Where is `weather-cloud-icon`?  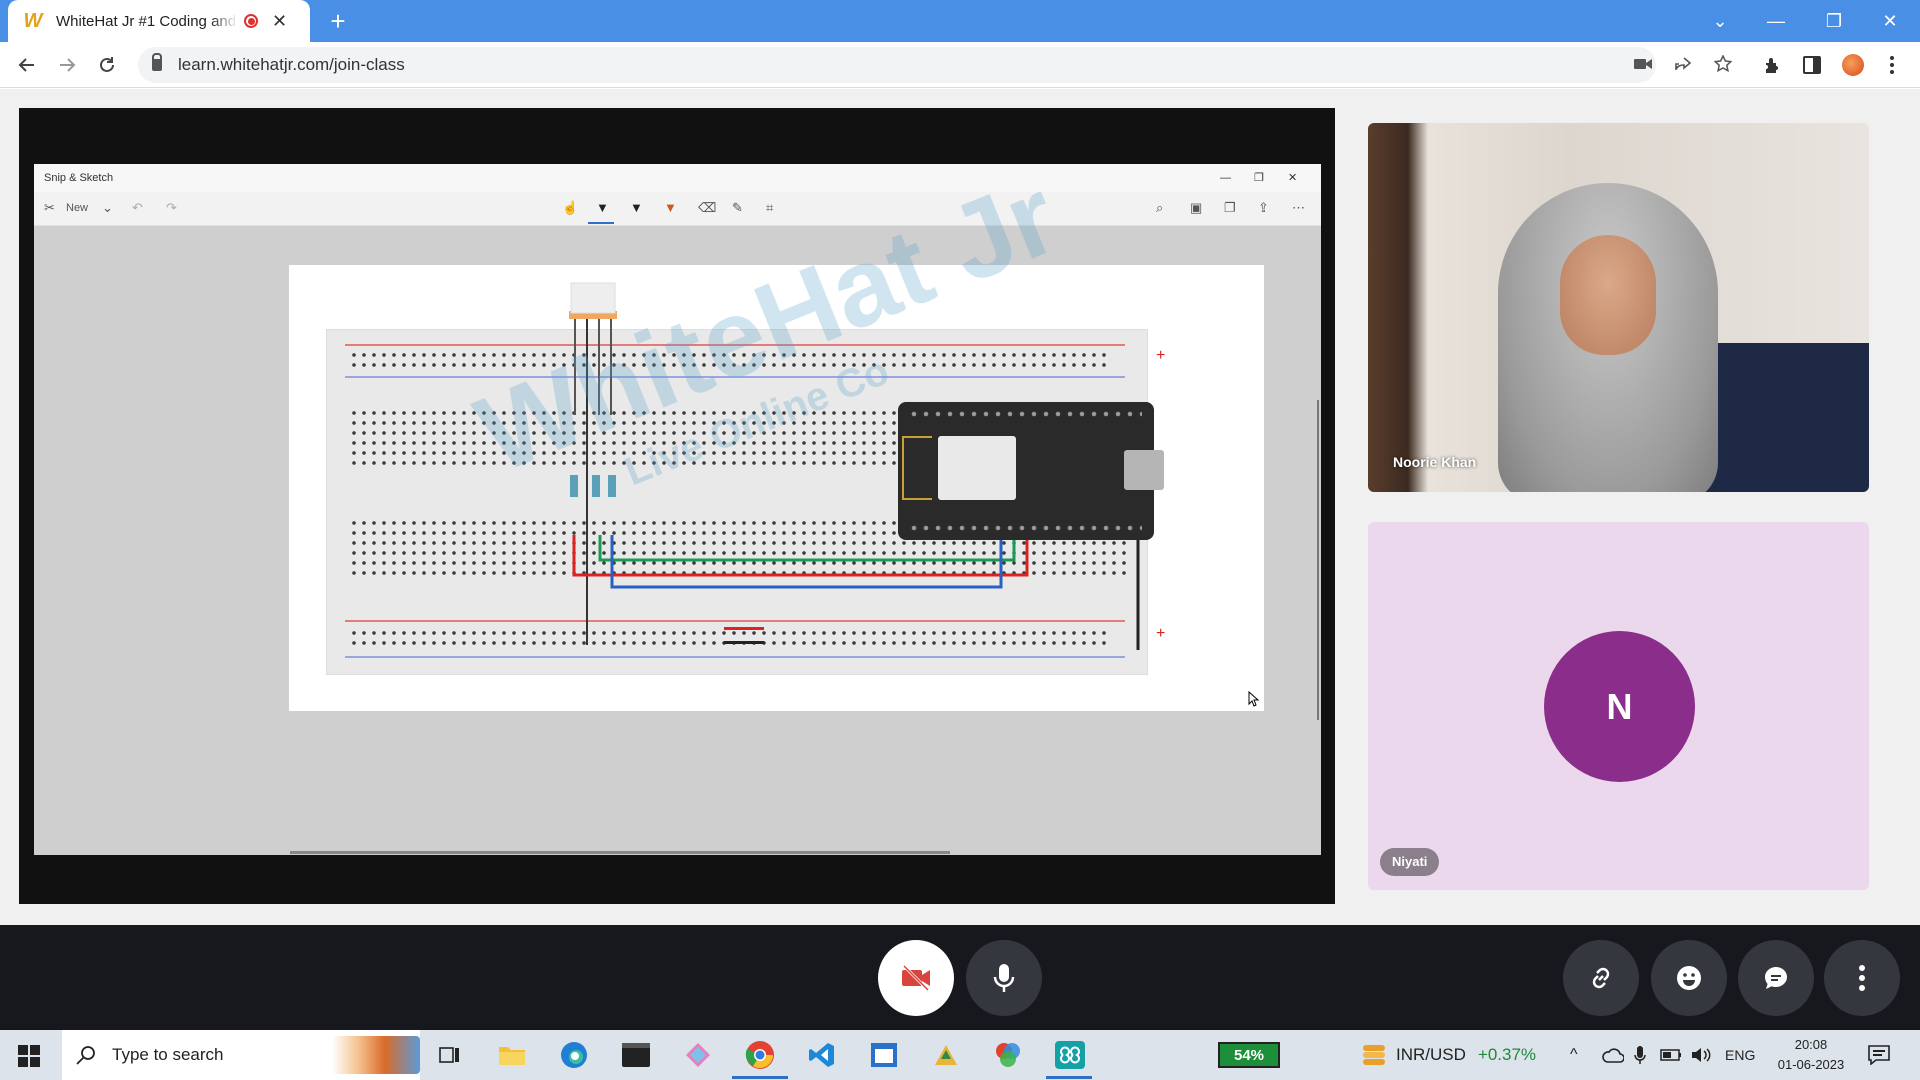
weather-cloud-icon is located at coordinates (1613, 1055).